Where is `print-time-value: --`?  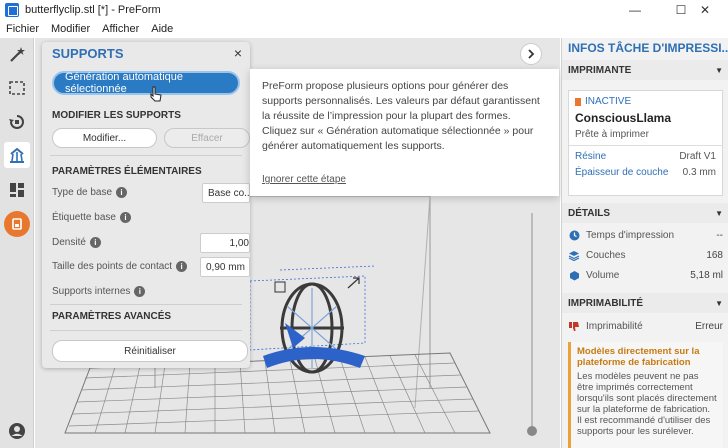 print-time-value: -- is located at coordinates (719, 235).